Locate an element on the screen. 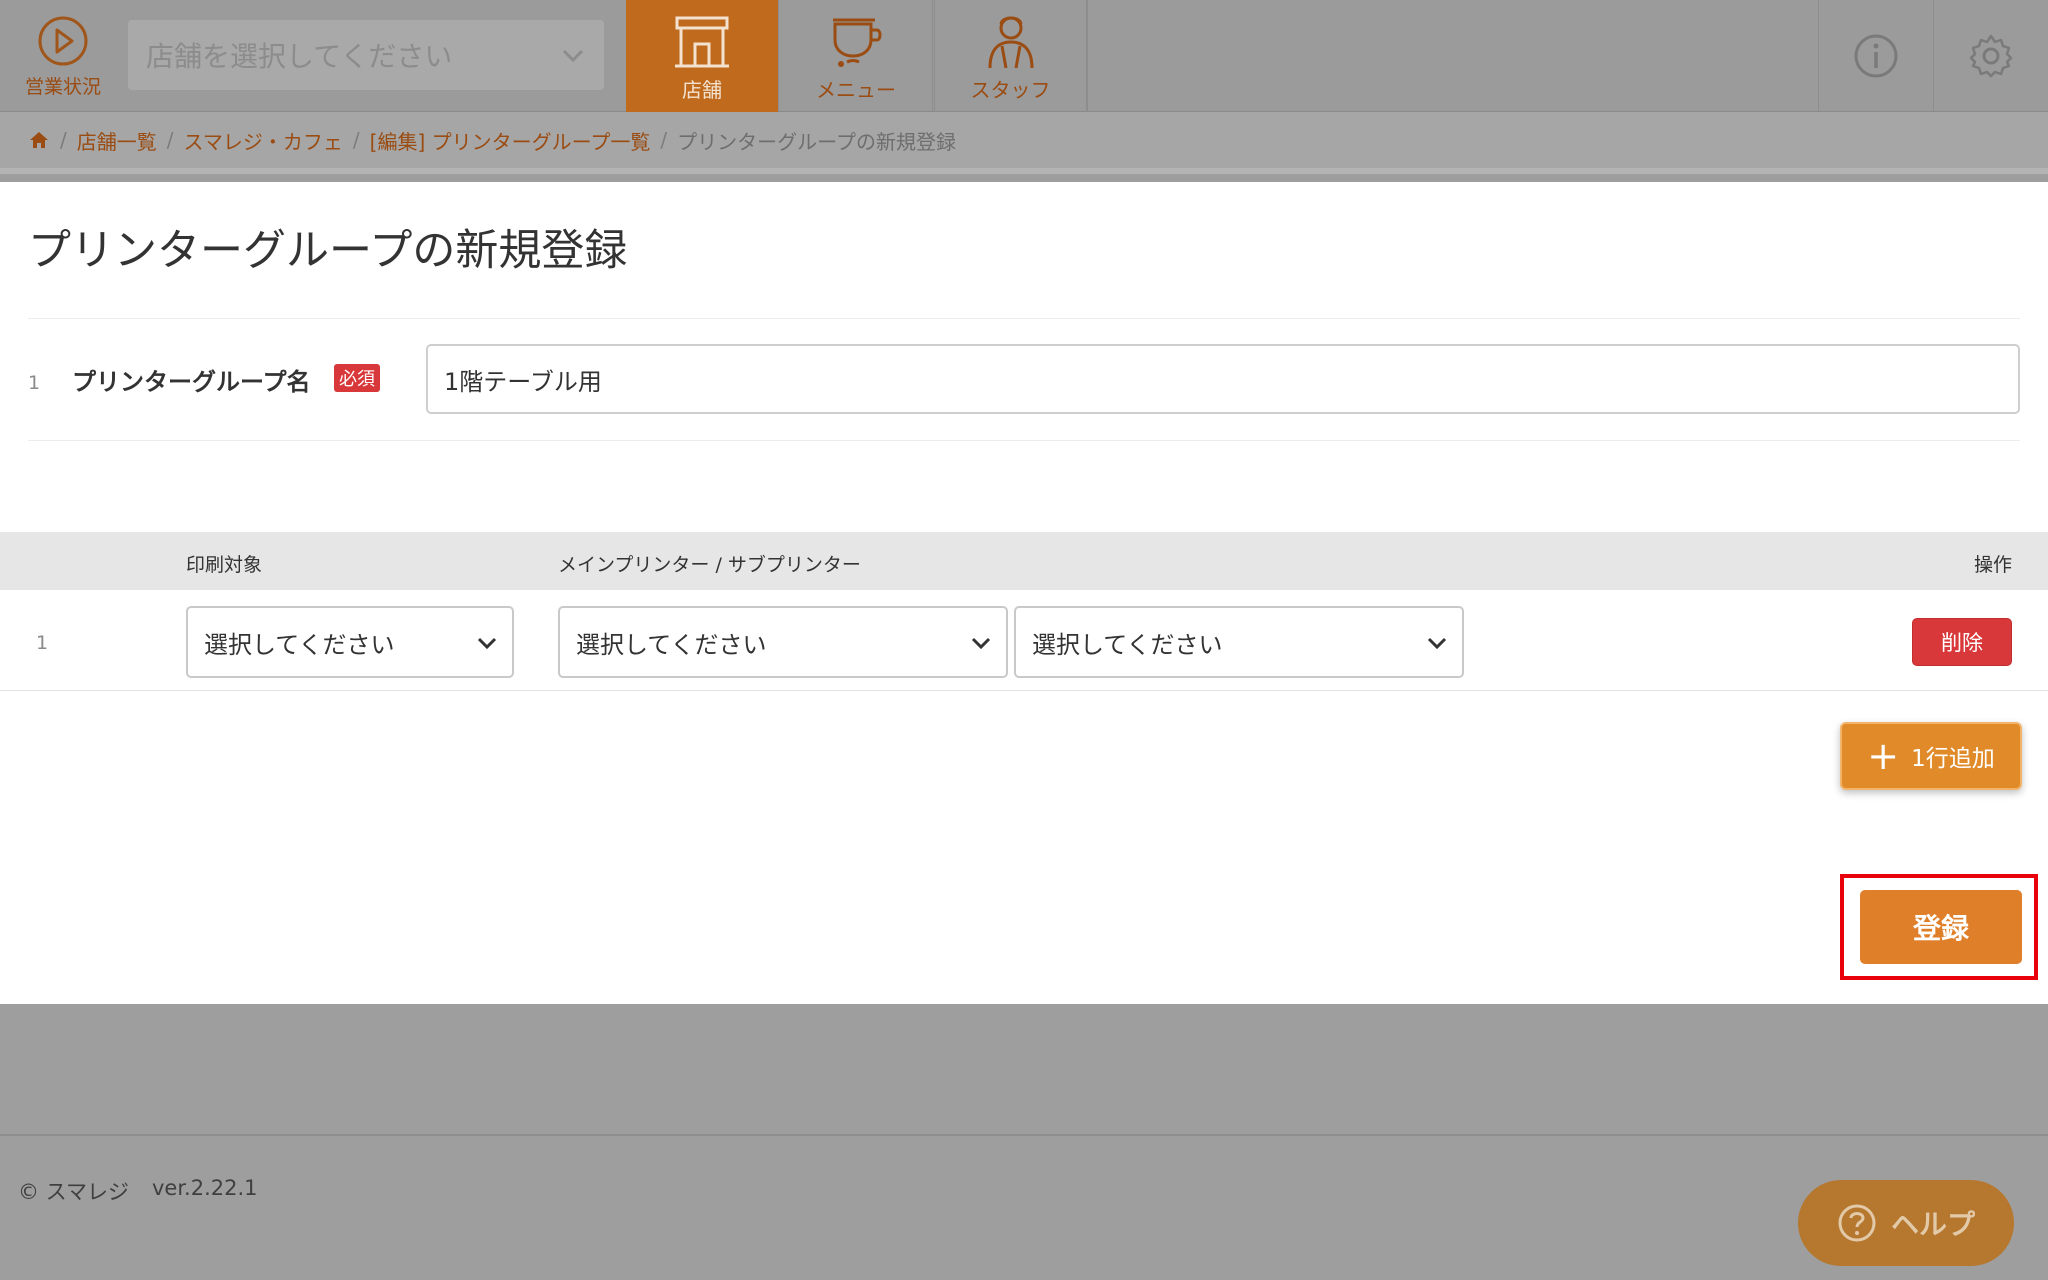 The height and width of the screenshot is (1280, 2048). settings-button is located at coordinates (1990, 56).